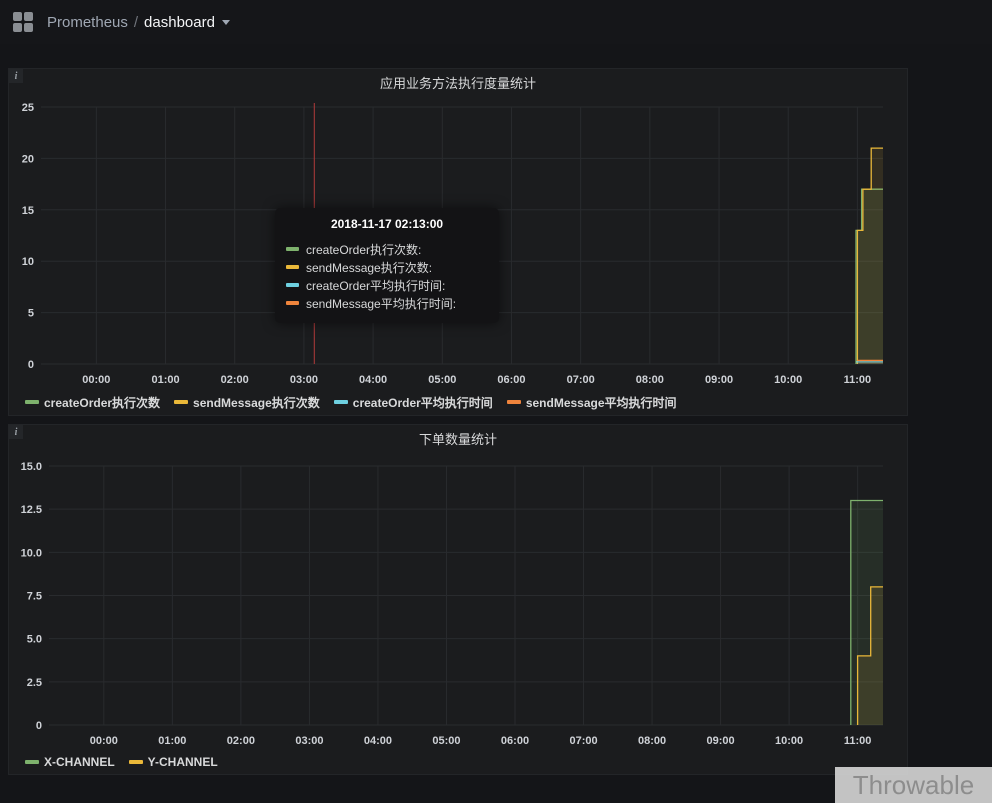 This screenshot has height=803, width=992. I want to click on legend-item: sendMessage执行次数, so click(247, 402).